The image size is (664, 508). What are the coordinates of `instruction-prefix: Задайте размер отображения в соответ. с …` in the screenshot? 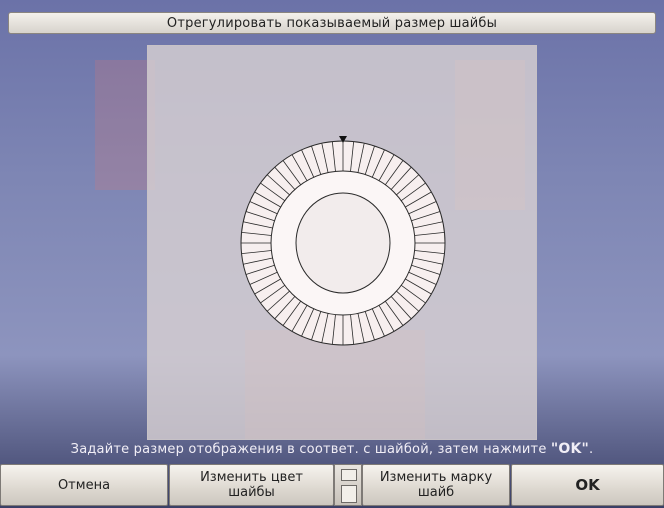 It's located at (310, 449).